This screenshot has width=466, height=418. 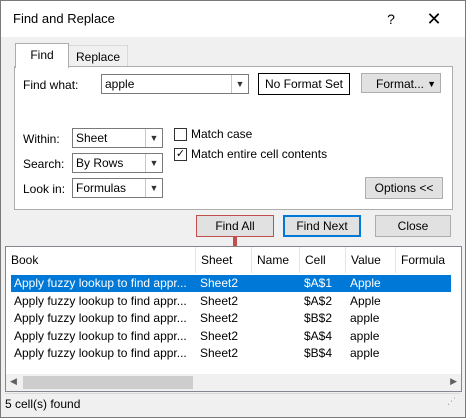 I want to click on tab-replace-label: Replace, so click(x=98, y=57).